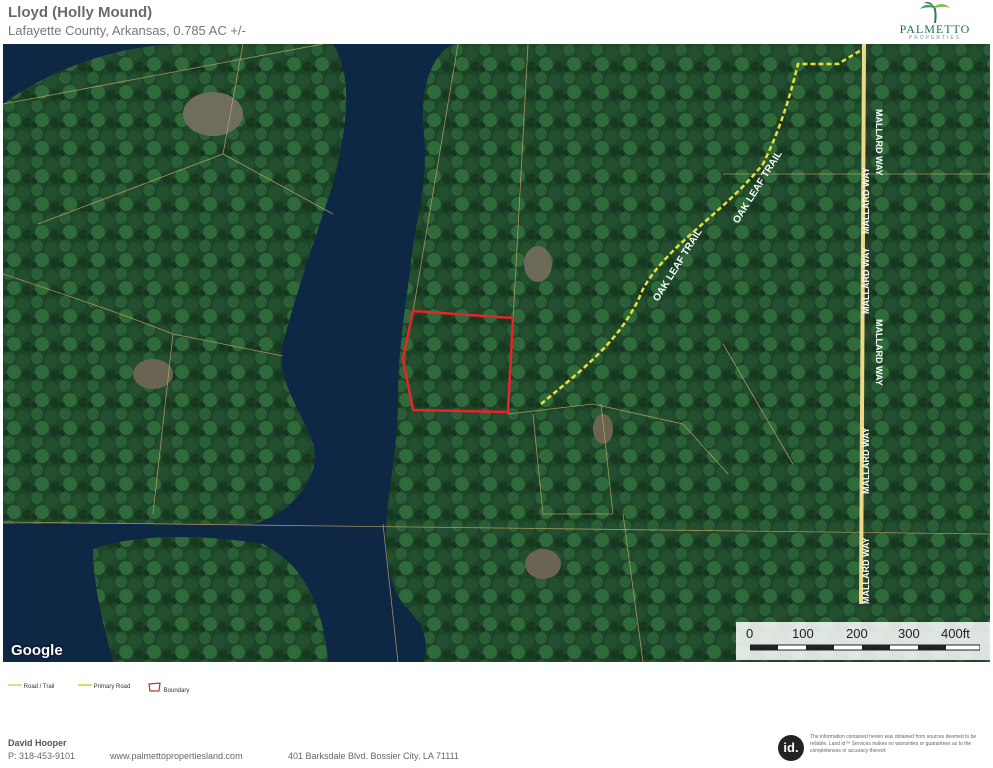 The image size is (993, 768). What do you see at coordinates (857, 633) in the screenshot?
I see `scale-tick-label: 200` at bounding box center [857, 633].